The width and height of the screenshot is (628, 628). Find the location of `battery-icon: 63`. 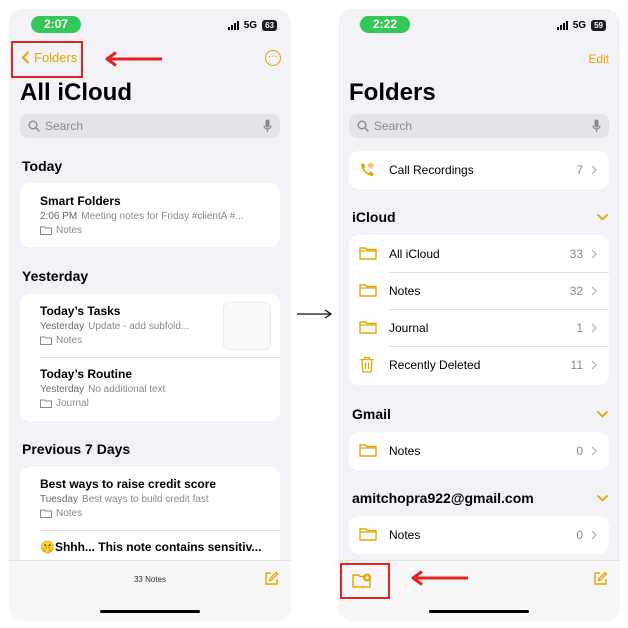

battery-icon: 63 is located at coordinates (269, 25).